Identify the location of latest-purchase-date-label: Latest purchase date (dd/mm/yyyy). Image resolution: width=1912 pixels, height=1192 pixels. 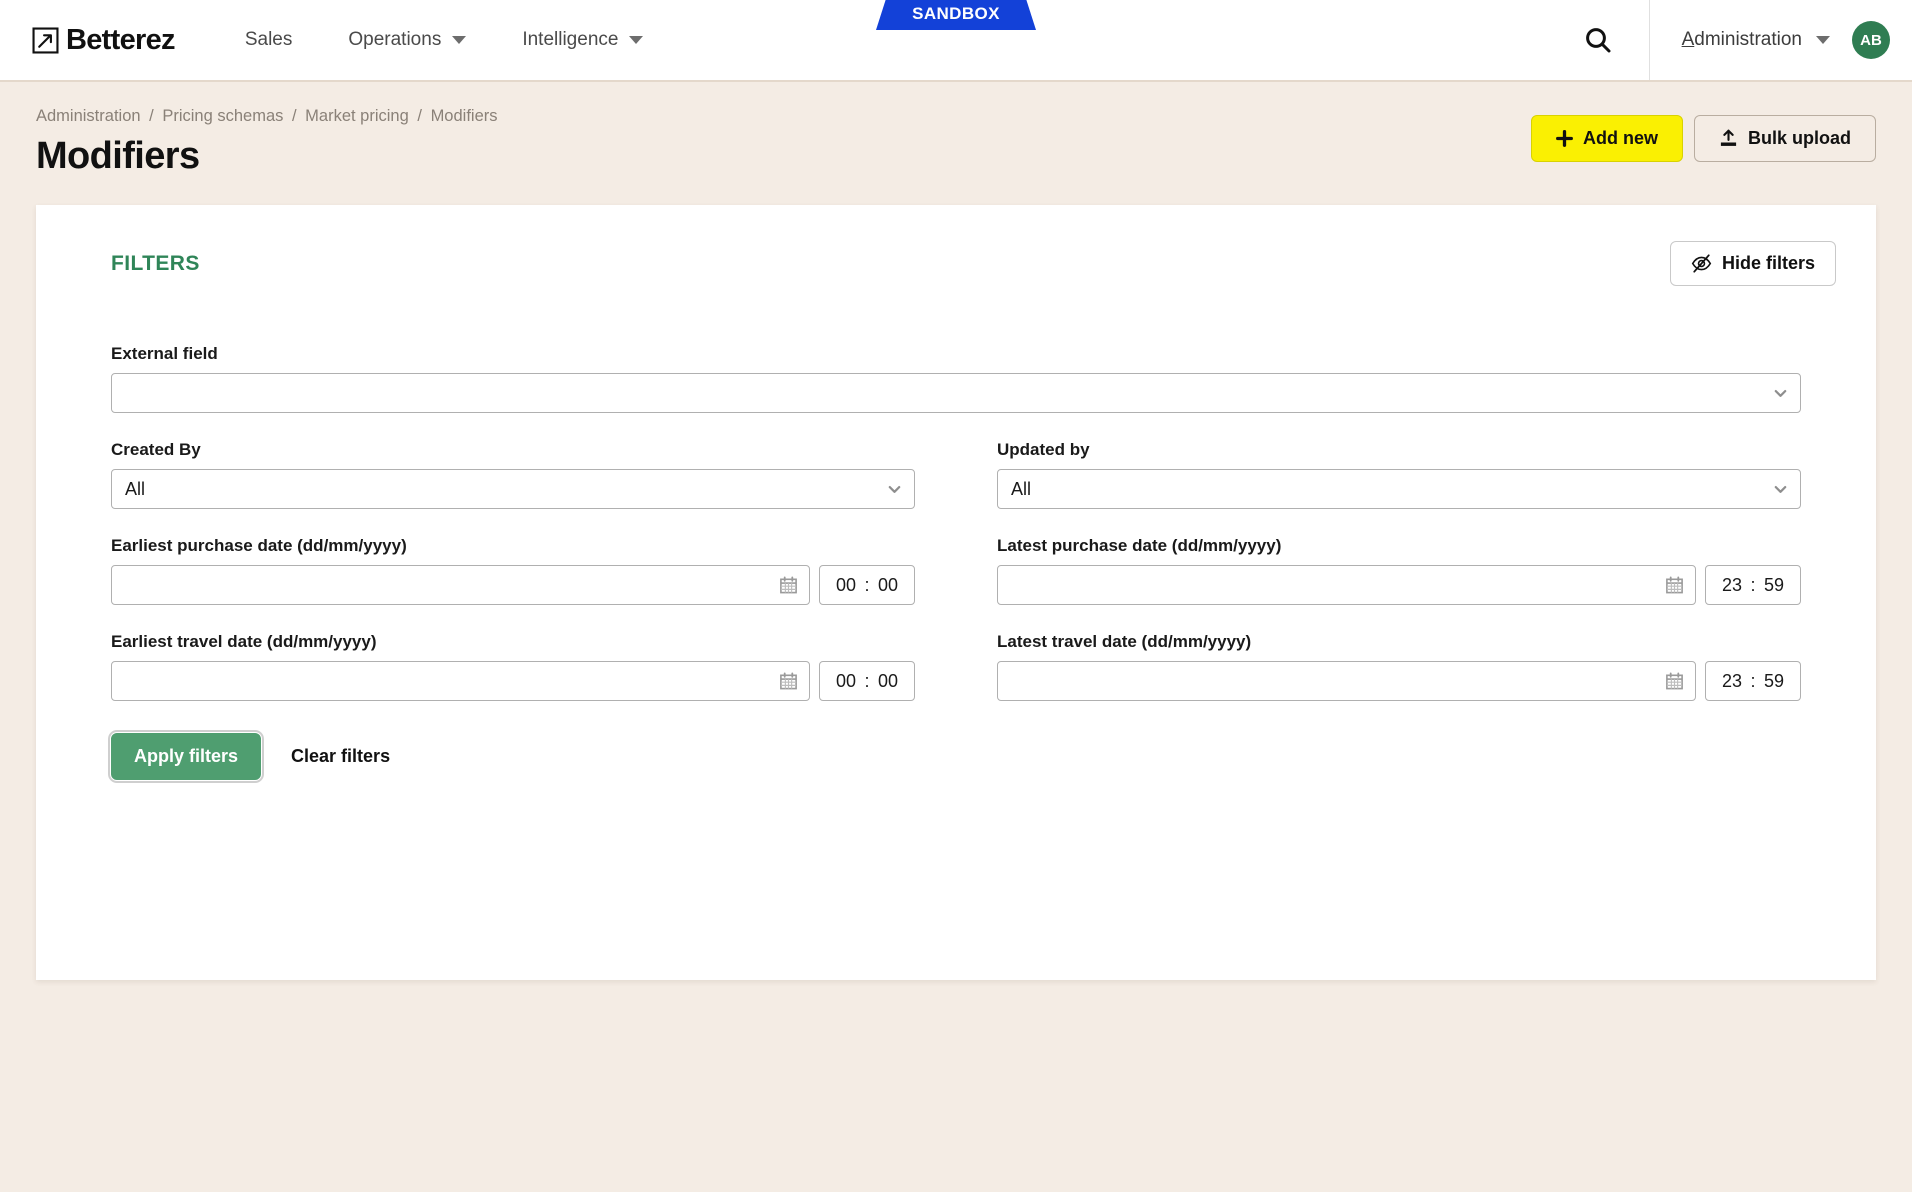
(1139, 546).